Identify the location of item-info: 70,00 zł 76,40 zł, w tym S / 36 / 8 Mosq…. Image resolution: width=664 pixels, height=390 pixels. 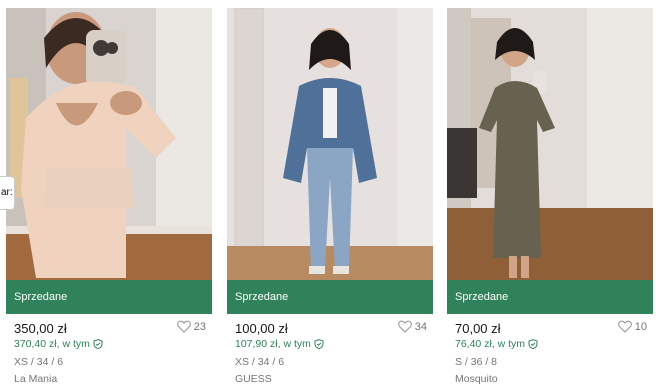
(550, 350).